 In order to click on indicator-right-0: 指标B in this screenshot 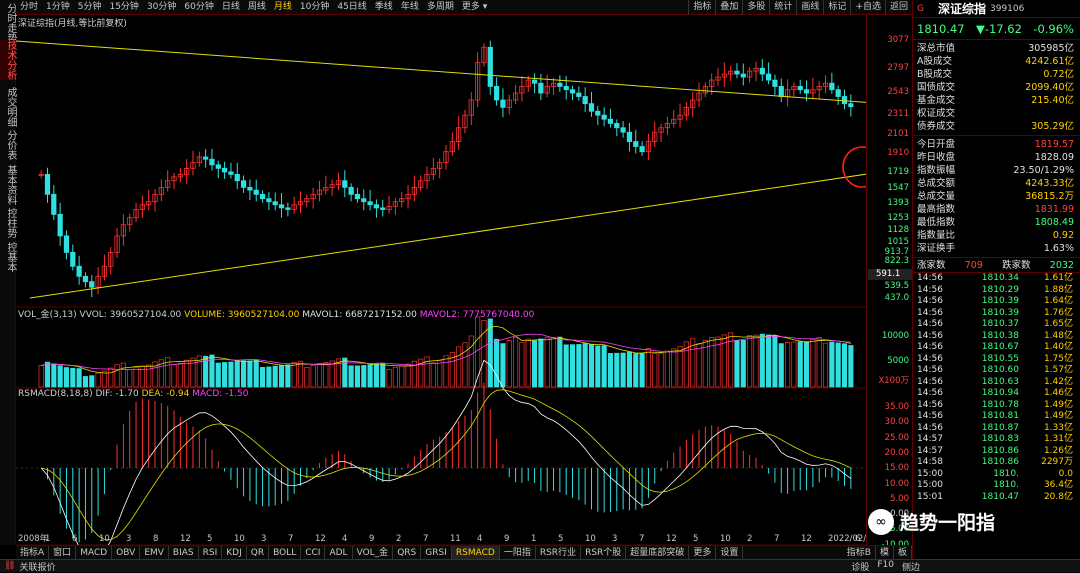, I will do `click(859, 552)`.